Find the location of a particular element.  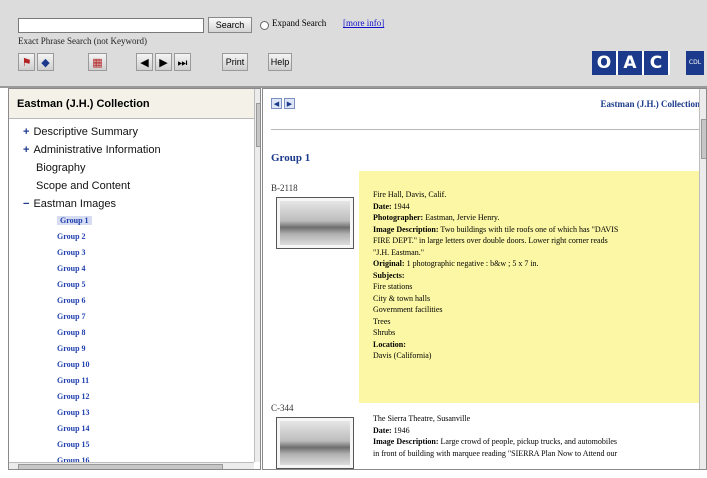

location-value: Davis (California) is located at coordinates (402, 355).